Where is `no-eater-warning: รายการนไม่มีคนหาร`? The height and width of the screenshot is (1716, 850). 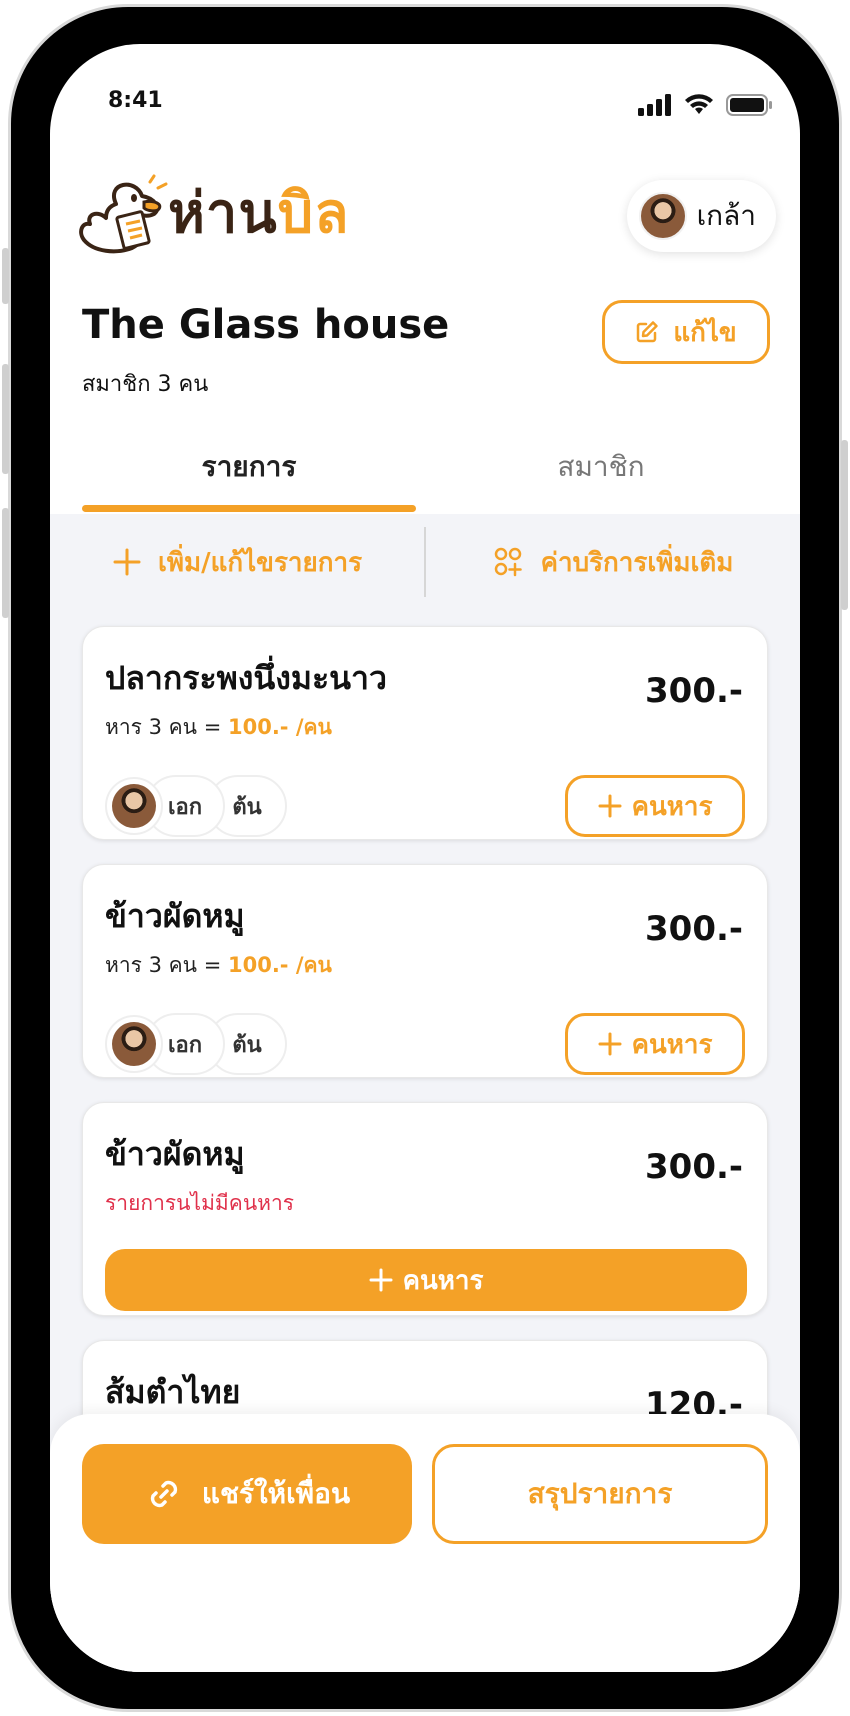
no-eater-warning: รายการนไม่มีคนหาร is located at coordinates (200, 1203).